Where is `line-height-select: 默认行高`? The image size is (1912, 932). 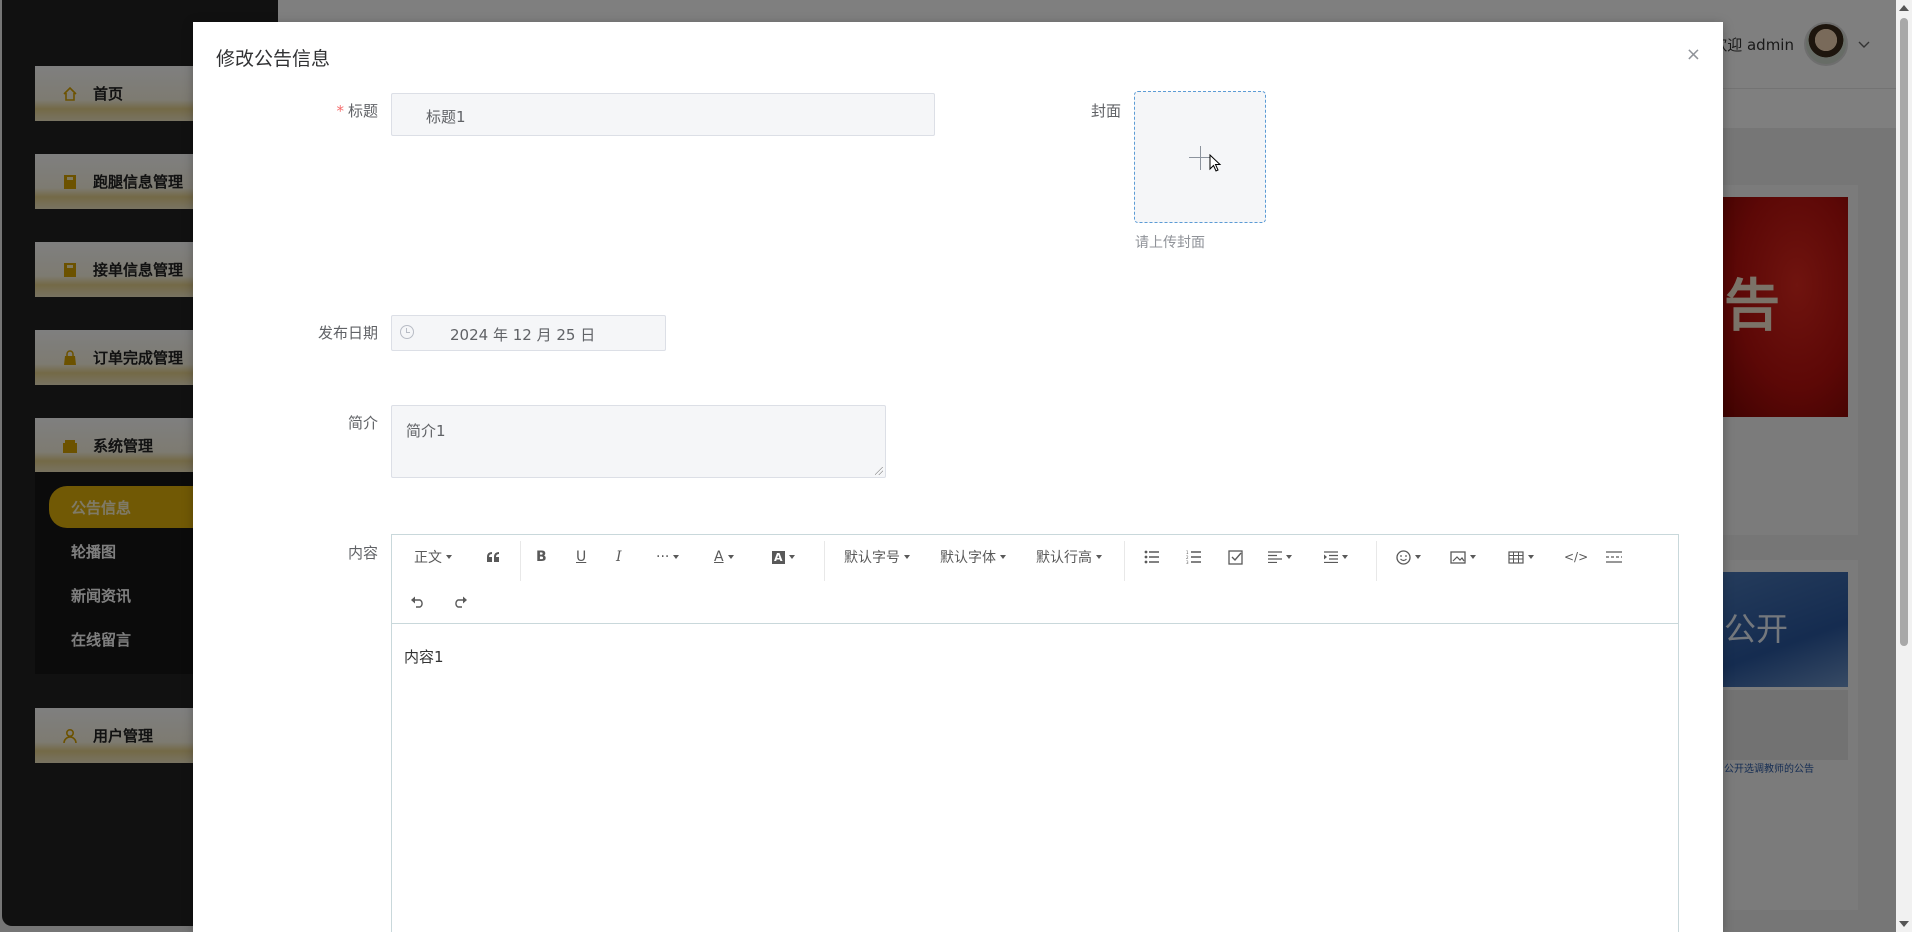
line-height-select: 默认行高 is located at coordinates (1069, 557).